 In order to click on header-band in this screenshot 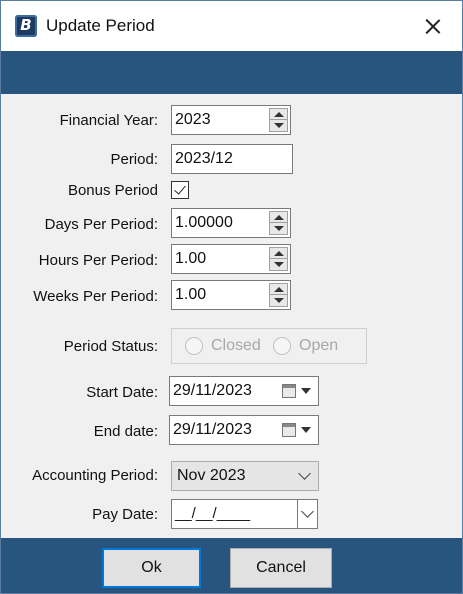, I will do `click(231, 72)`.